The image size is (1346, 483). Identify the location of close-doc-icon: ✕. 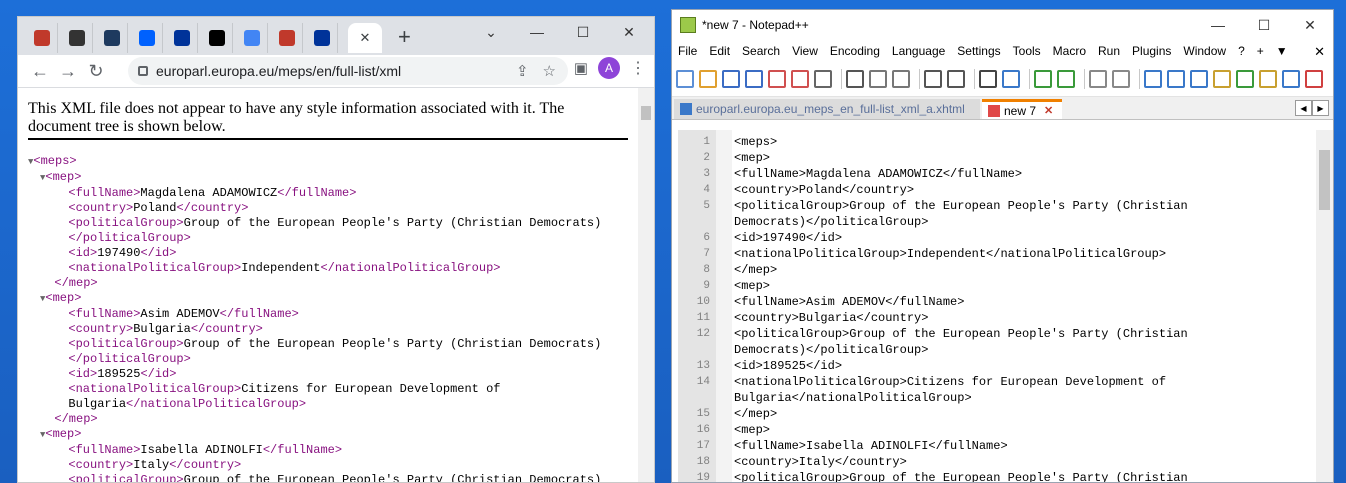
(1319, 52).